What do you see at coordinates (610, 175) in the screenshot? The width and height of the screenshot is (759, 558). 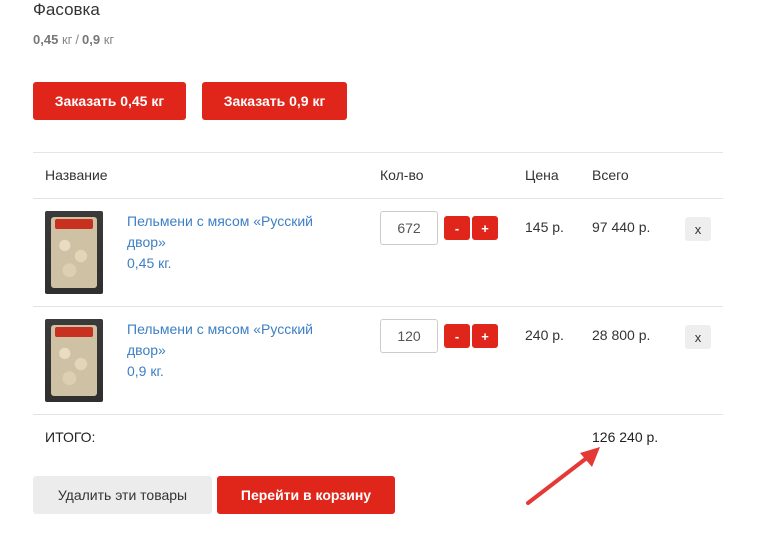 I see `header-total: Всего` at bounding box center [610, 175].